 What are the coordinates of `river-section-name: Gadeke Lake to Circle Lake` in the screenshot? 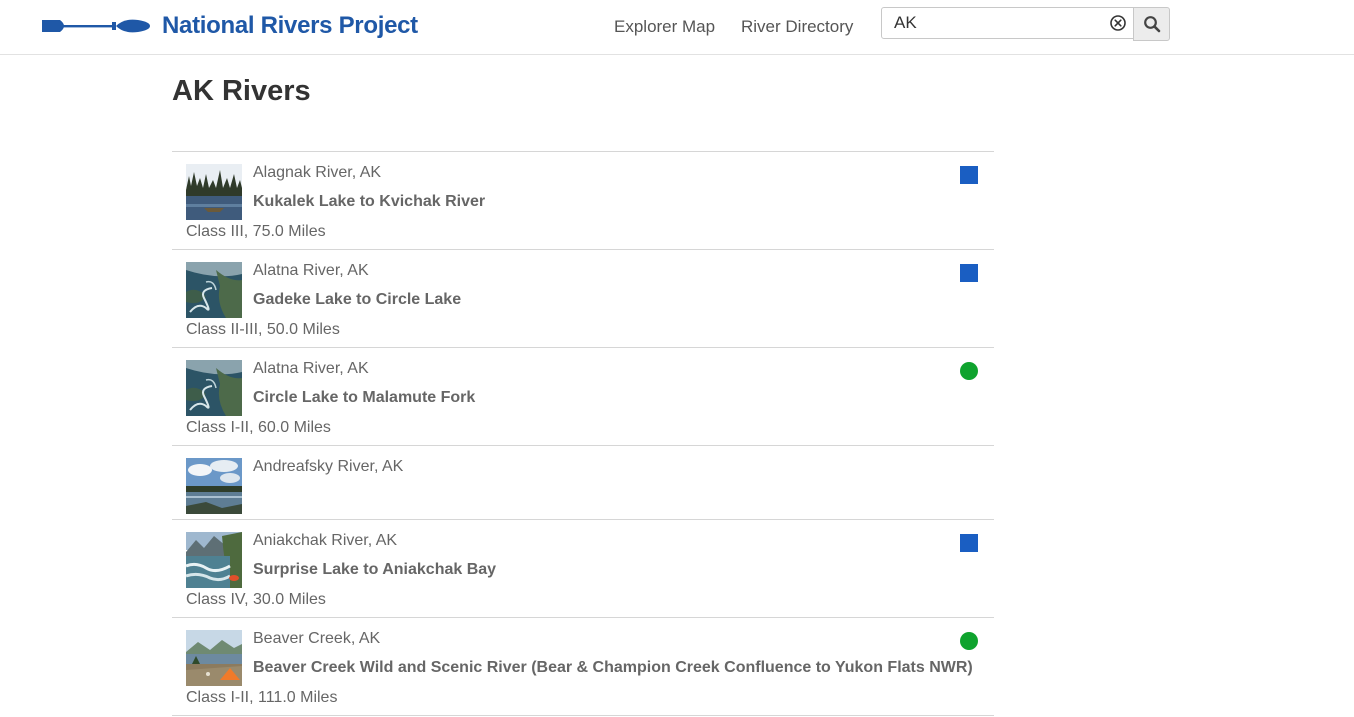 It's located at (357, 300).